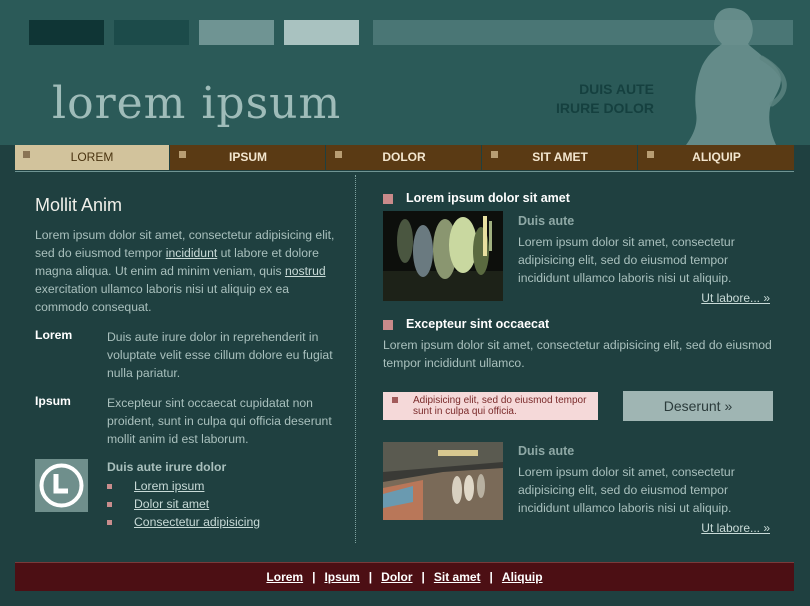 The image size is (810, 606). I want to click on nav-item-ipsum: IPSUM, so click(248, 157).